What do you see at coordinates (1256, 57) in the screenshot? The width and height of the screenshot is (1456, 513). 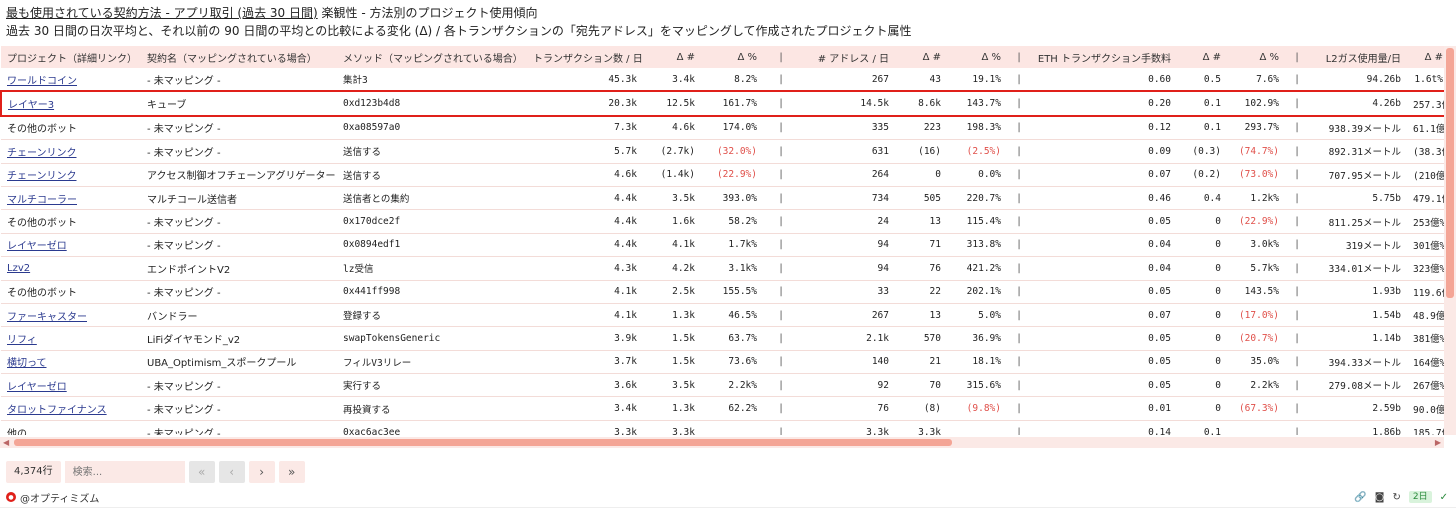 I see `col-header-delta-pct-3: Δ %` at bounding box center [1256, 57].